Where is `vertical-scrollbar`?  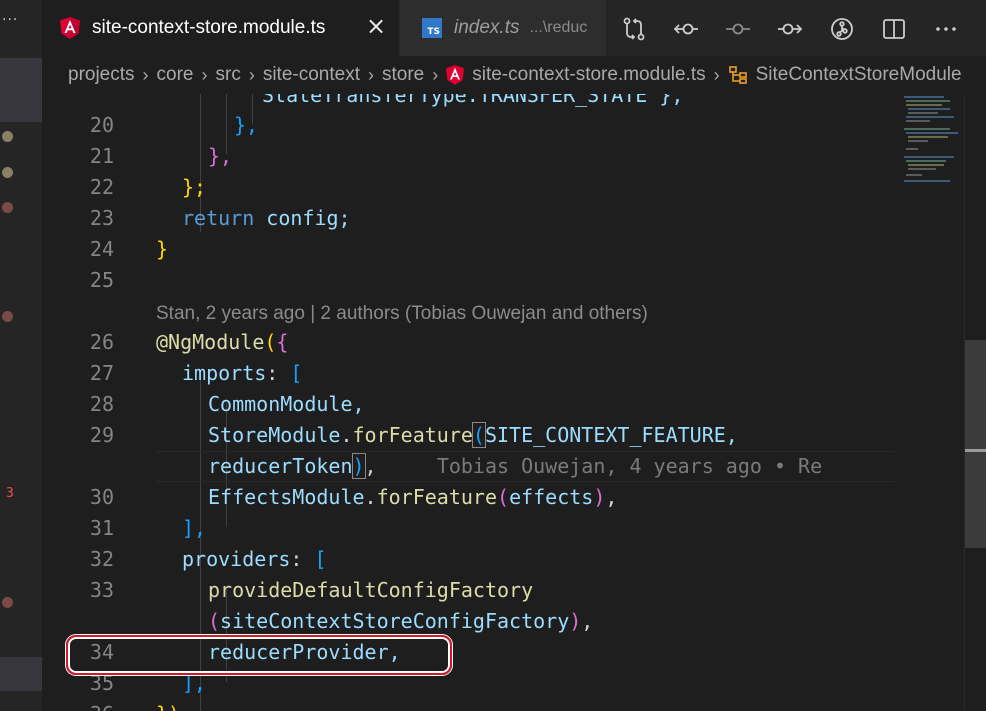
vertical-scrollbar is located at coordinates (975, 402).